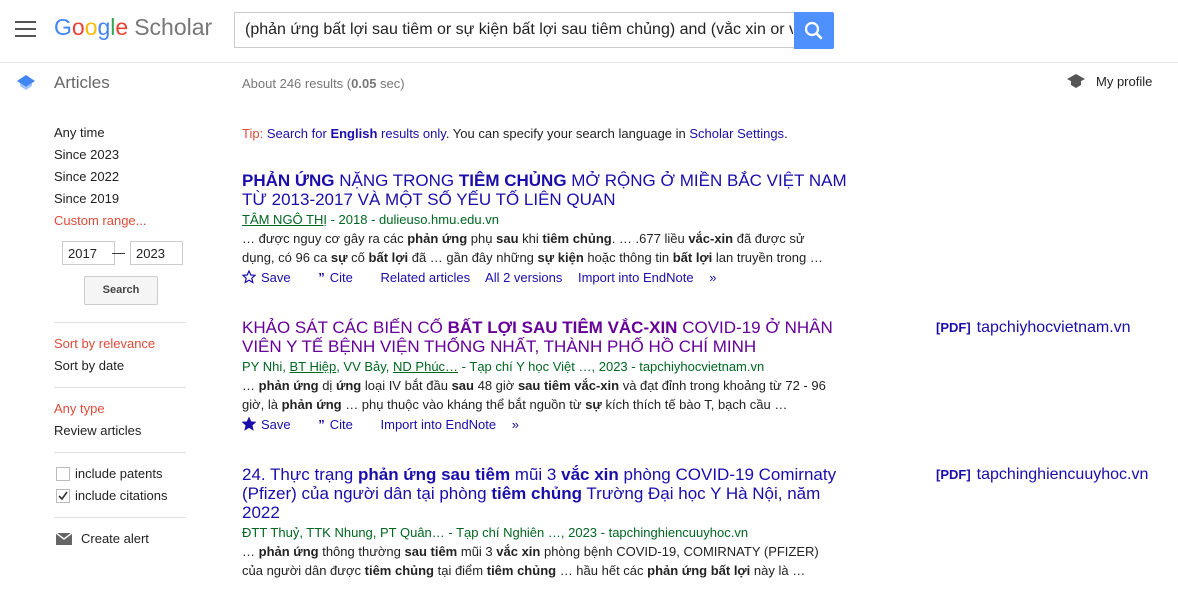  I want to click on result-authors: TÂM NGÔ THỊ - 2018 - dulieuso.hmu.edu.vn, so click(552, 219).